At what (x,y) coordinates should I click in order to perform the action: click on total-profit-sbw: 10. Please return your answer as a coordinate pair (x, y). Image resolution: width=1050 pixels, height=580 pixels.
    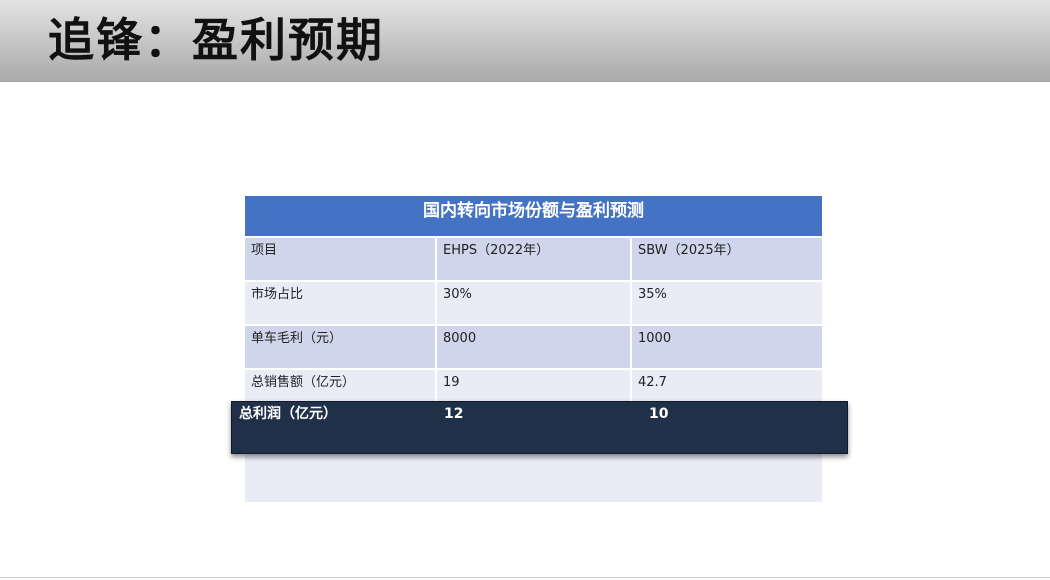
    Looking at the image, I should click on (659, 414).